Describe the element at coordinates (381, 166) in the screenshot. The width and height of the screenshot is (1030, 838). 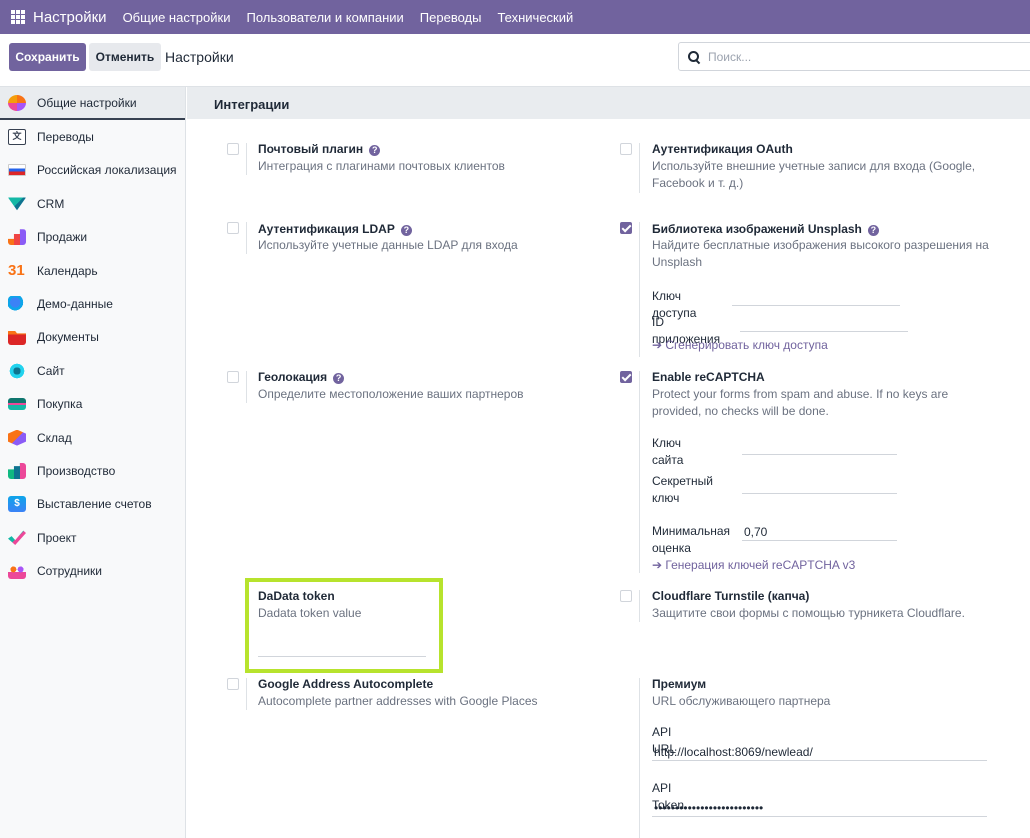
I see `mail-plugin-desc: Интеграция с плагинами почтовых клиентов` at that location.